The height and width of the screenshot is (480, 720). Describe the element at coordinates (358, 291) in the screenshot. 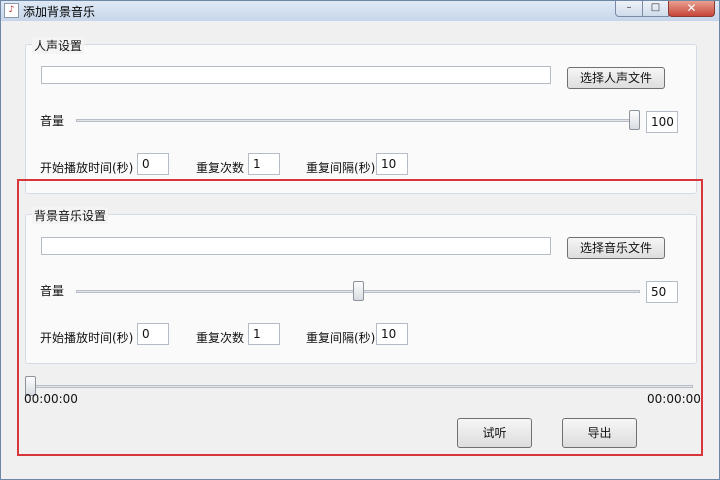

I see `bgm-volume-slider-thumb` at that location.